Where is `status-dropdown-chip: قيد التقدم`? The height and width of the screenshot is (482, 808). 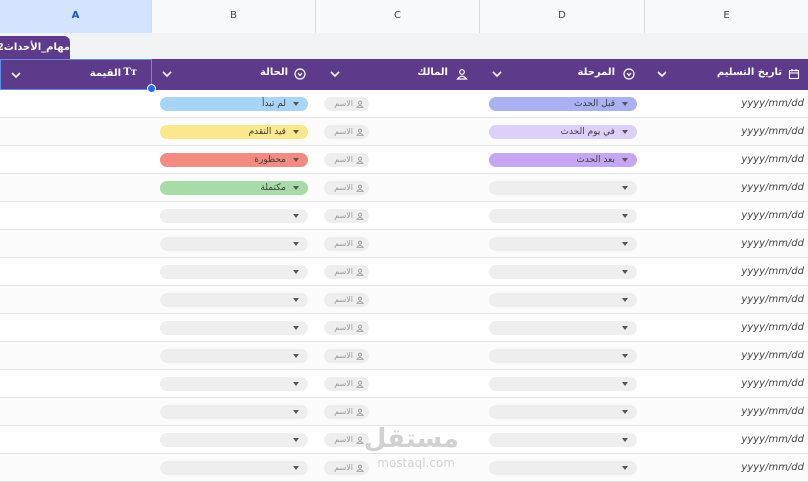
status-dropdown-chip: قيد التقدم is located at coordinates (234, 132).